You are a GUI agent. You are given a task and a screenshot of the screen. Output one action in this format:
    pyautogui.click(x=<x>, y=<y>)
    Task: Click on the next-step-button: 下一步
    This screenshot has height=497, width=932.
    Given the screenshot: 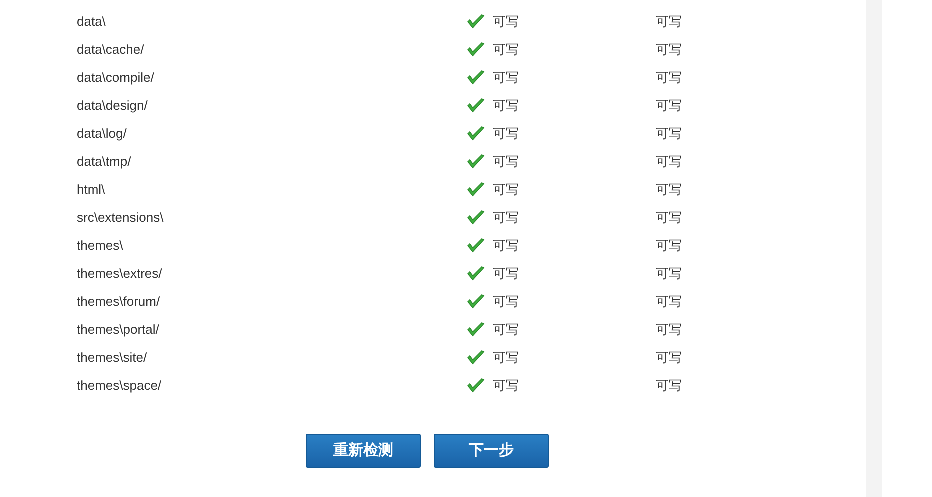 What is the action you would take?
    pyautogui.click(x=491, y=451)
    